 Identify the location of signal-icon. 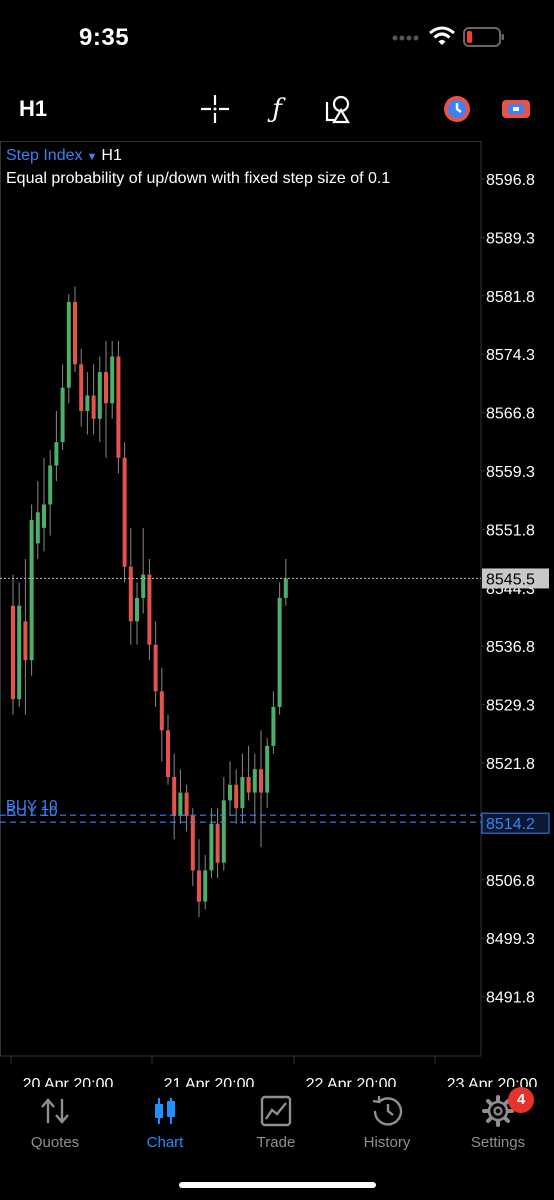
(405, 38).